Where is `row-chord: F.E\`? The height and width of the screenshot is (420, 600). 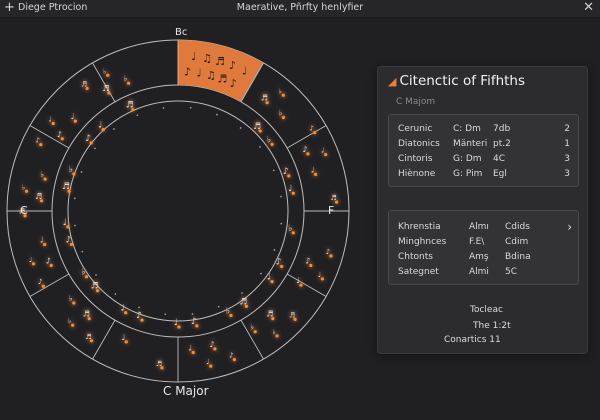
row-chord: F.E\ is located at coordinates (477, 242).